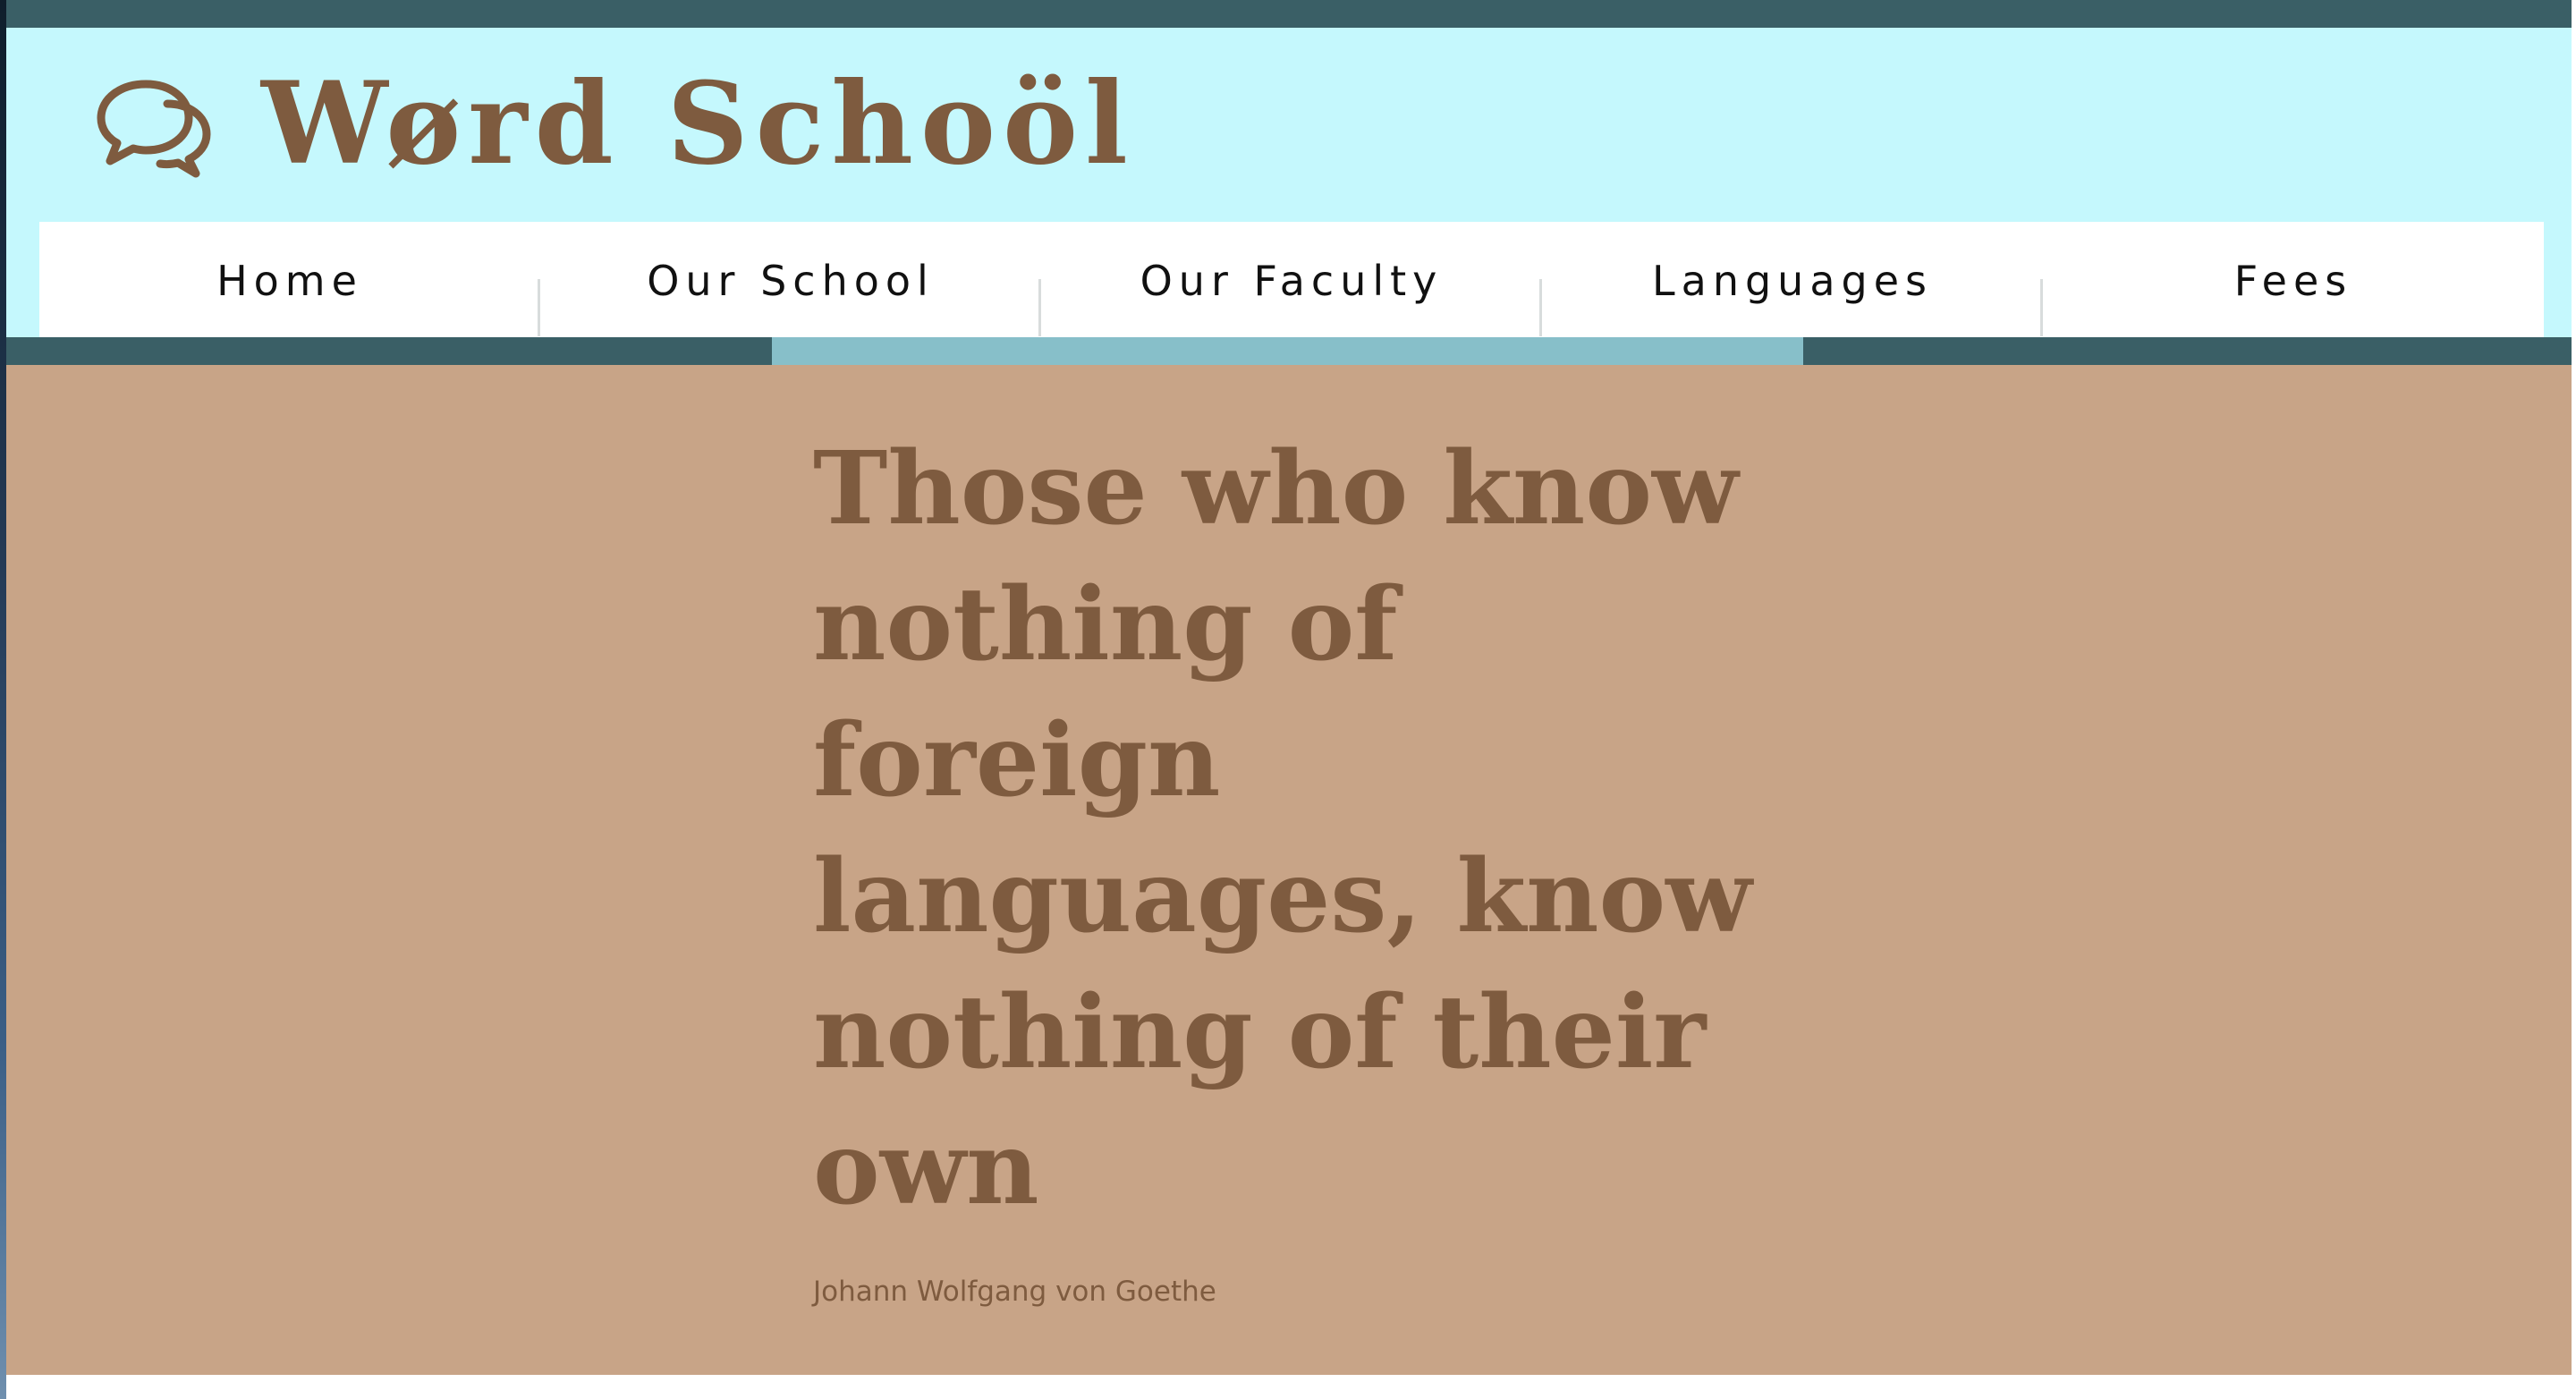 This screenshot has height=1399, width=2576. What do you see at coordinates (3, 699) in the screenshot?
I see `window-left-edge` at bounding box center [3, 699].